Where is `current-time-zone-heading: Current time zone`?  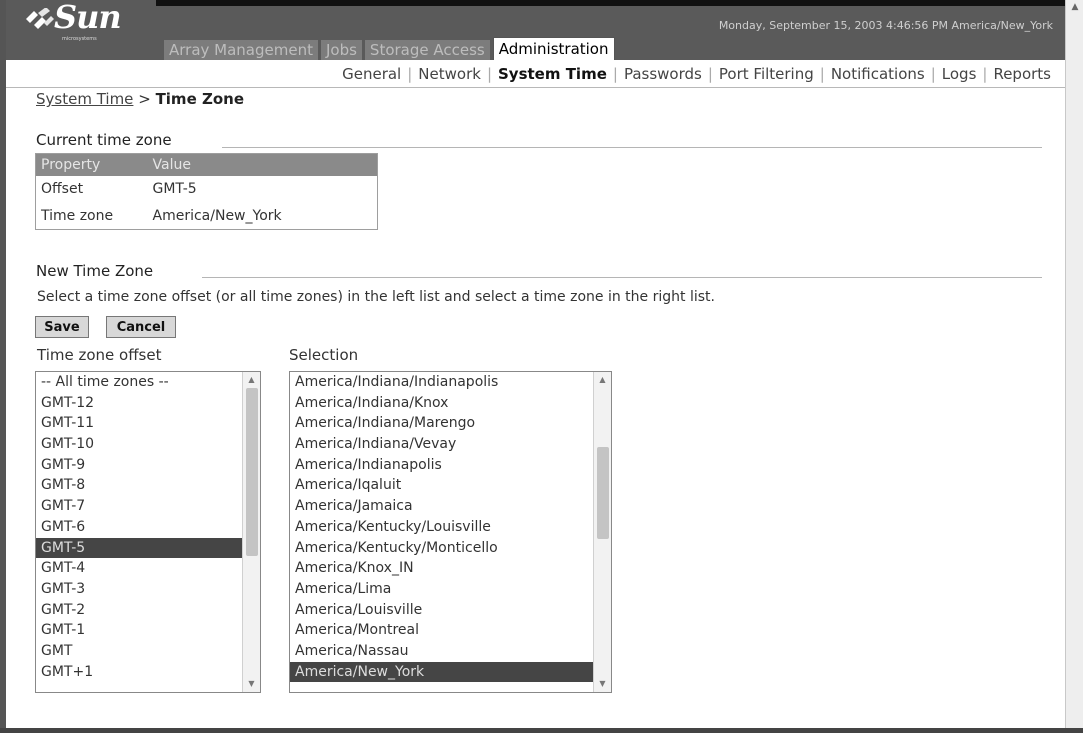 current-time-zone-heading: Current time zone is located at coordinates (104, 140).